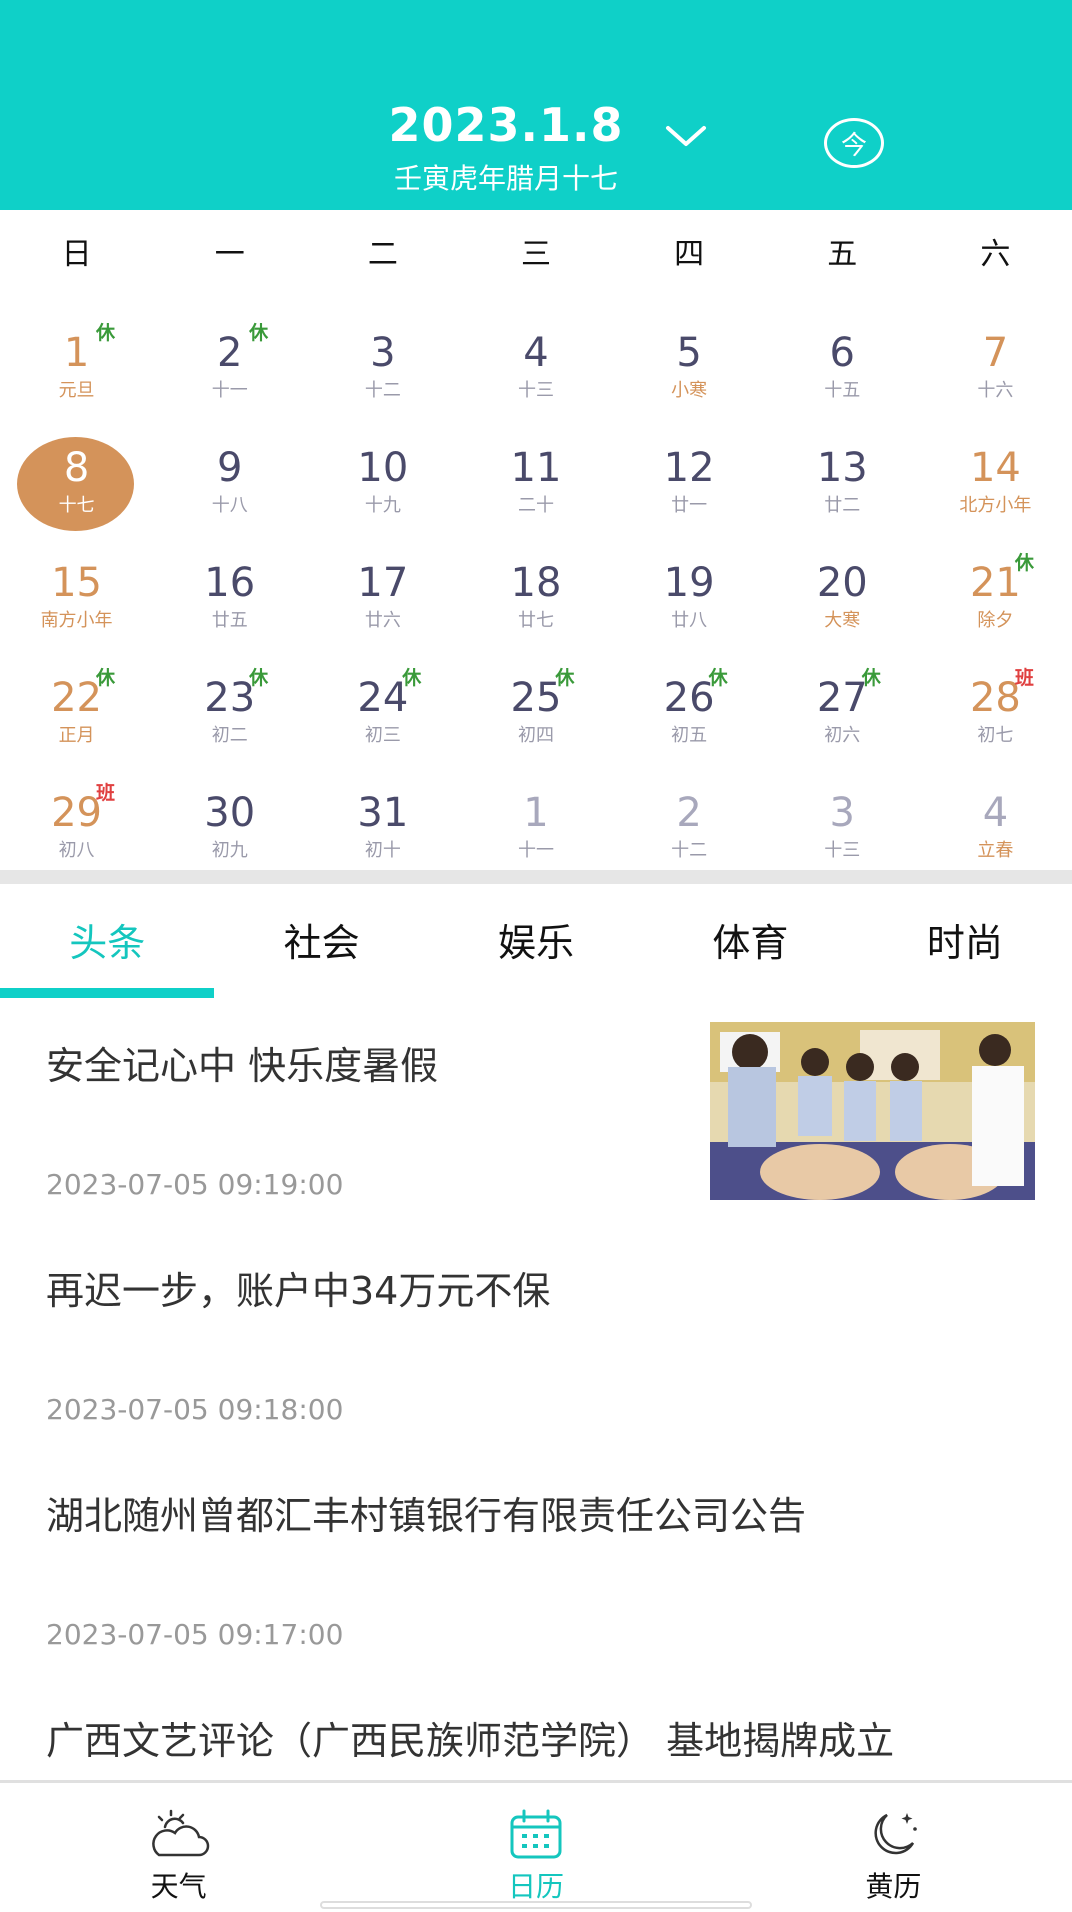  I want to click on nav-weather: 天气, so click(178, 1847).